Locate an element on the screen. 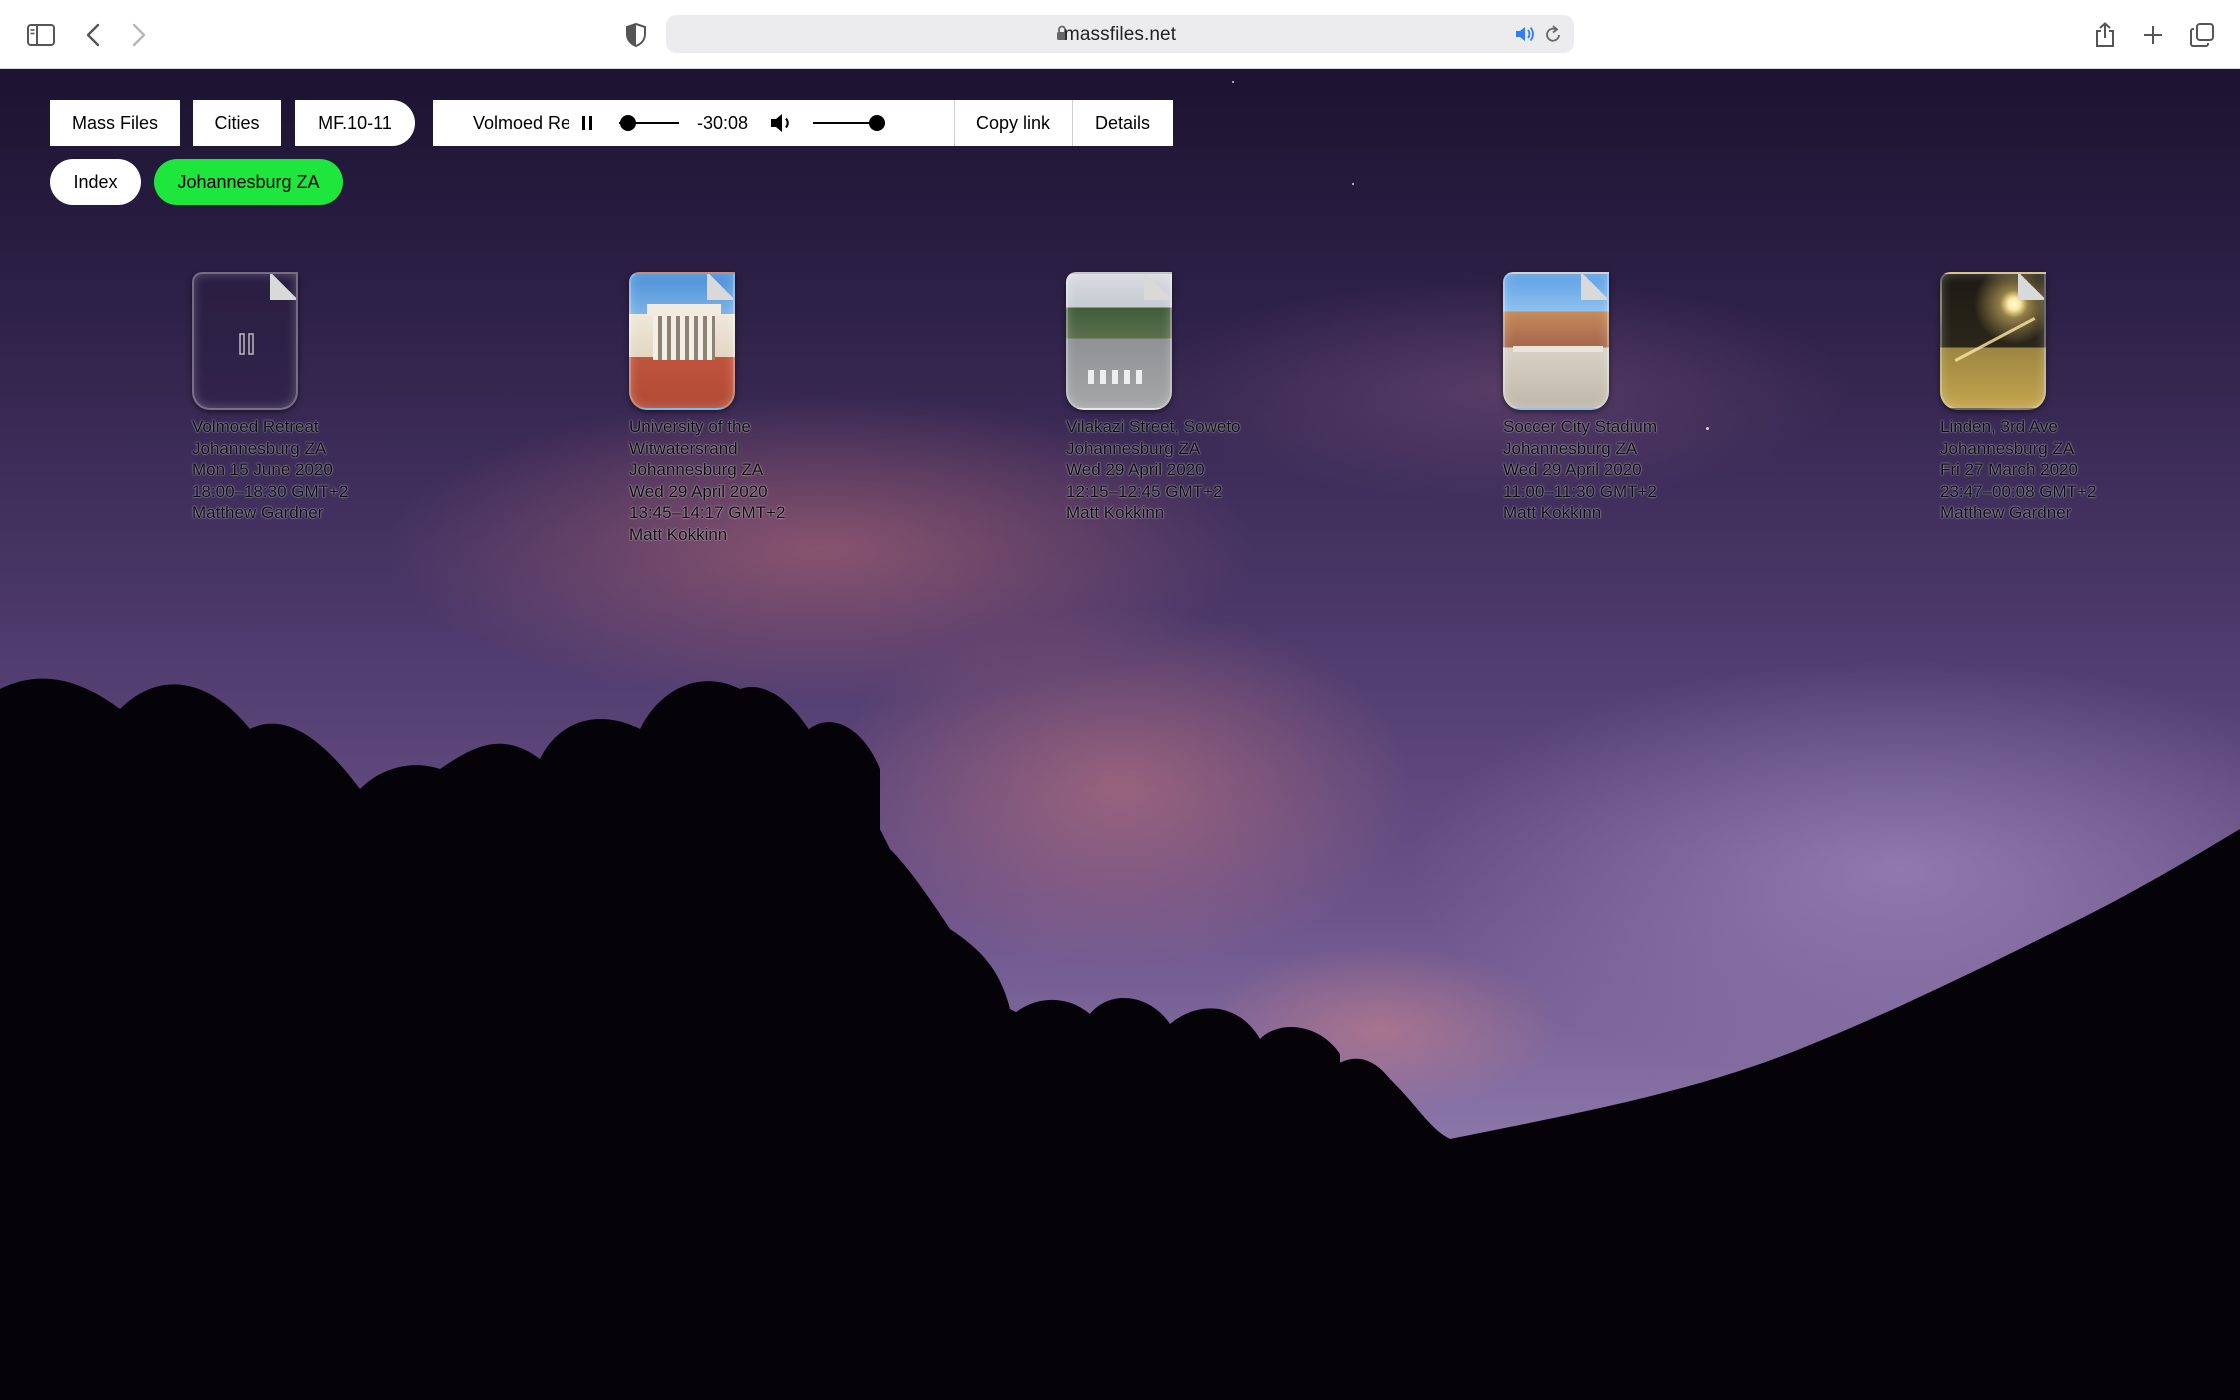  file-time: 13:45–14:17 GMT+2 is located at coordinates (707, 512).